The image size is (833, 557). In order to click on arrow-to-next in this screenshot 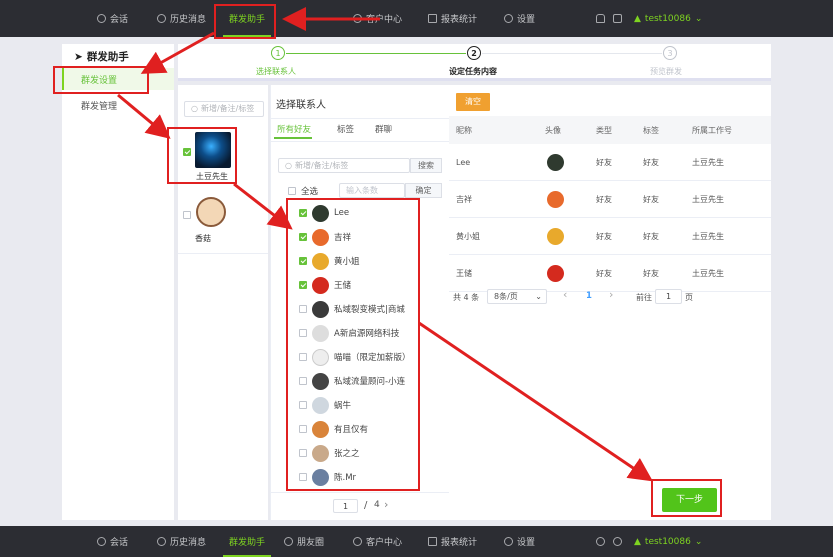, I will do `click(535, 401)`.